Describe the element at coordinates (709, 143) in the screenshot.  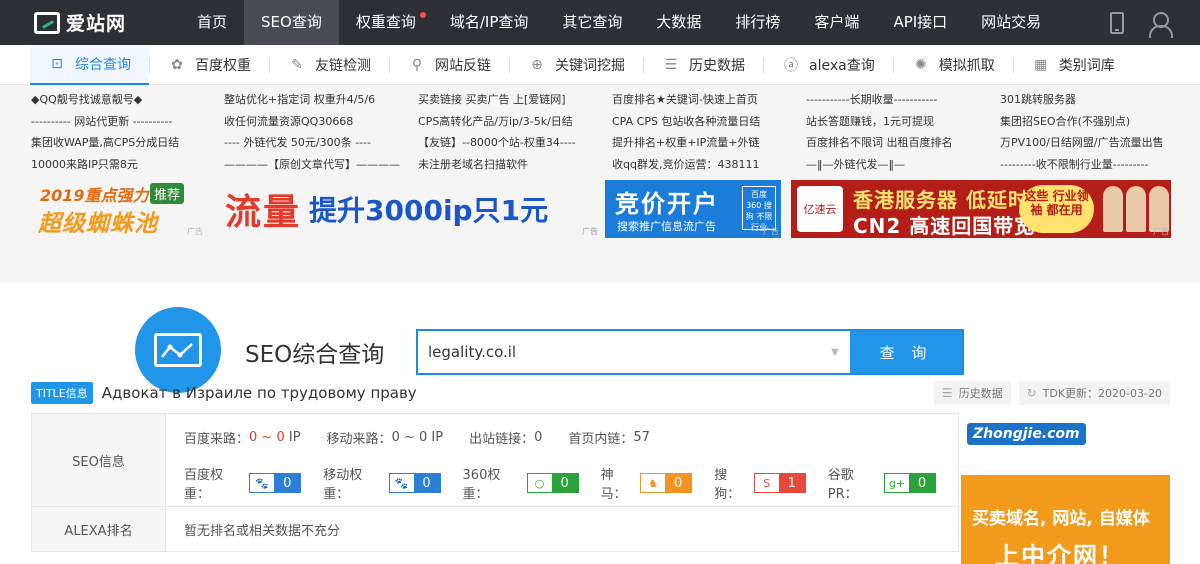
I see `text-ad-link: 提升排名+权重+IP流量+外链` at that location.